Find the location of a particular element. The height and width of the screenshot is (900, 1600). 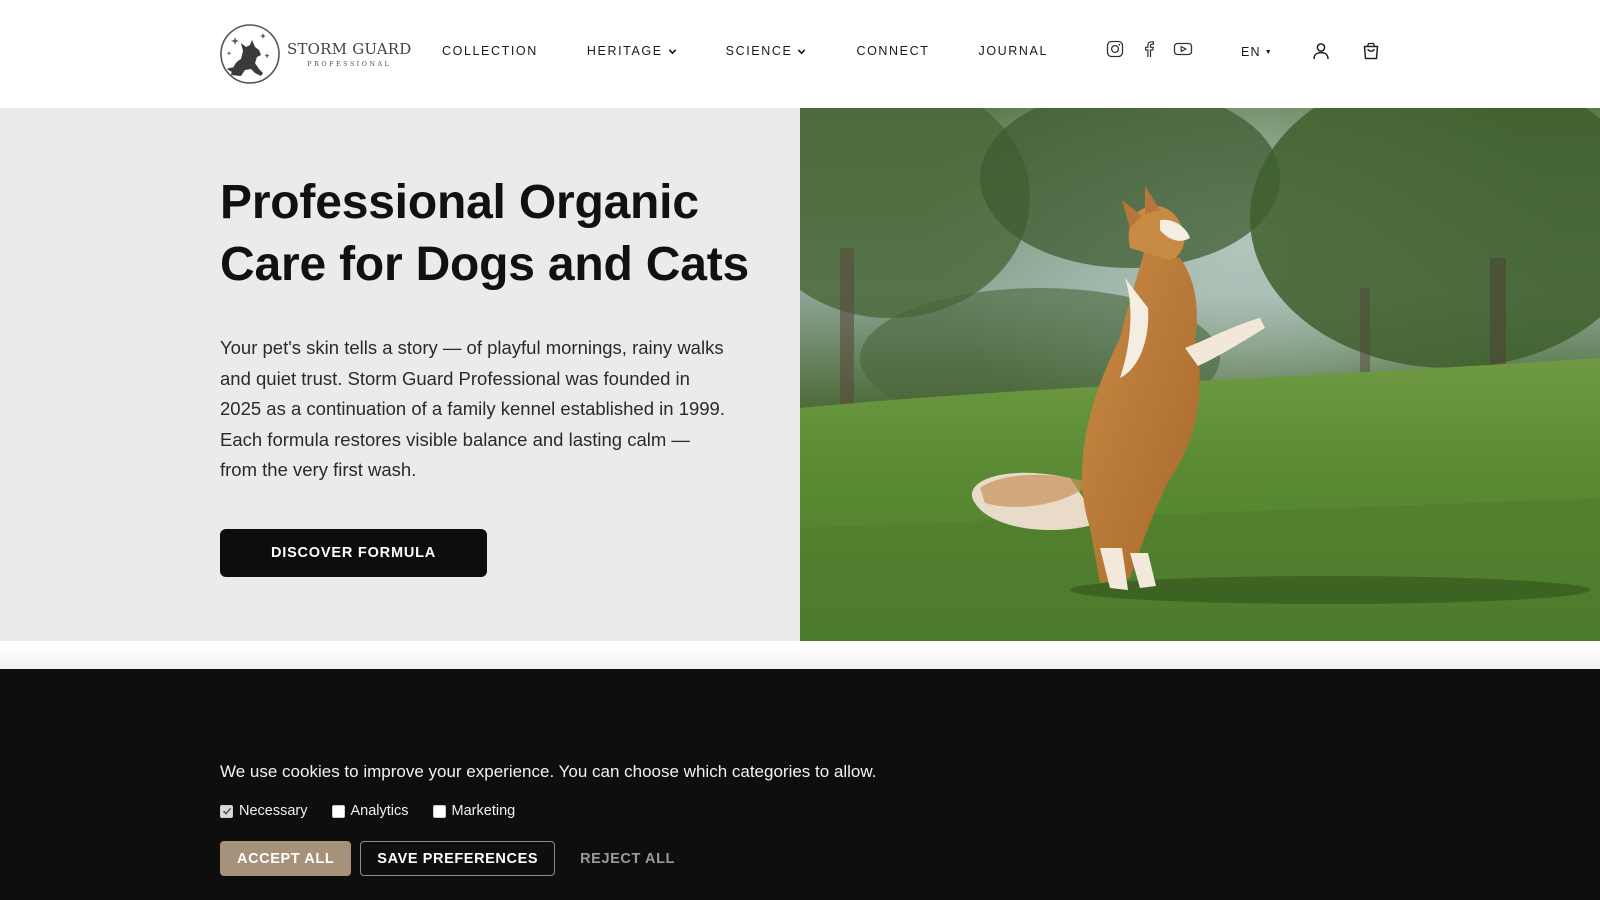

nav-item-label: CONNECT is located at coordinates (893, 51).